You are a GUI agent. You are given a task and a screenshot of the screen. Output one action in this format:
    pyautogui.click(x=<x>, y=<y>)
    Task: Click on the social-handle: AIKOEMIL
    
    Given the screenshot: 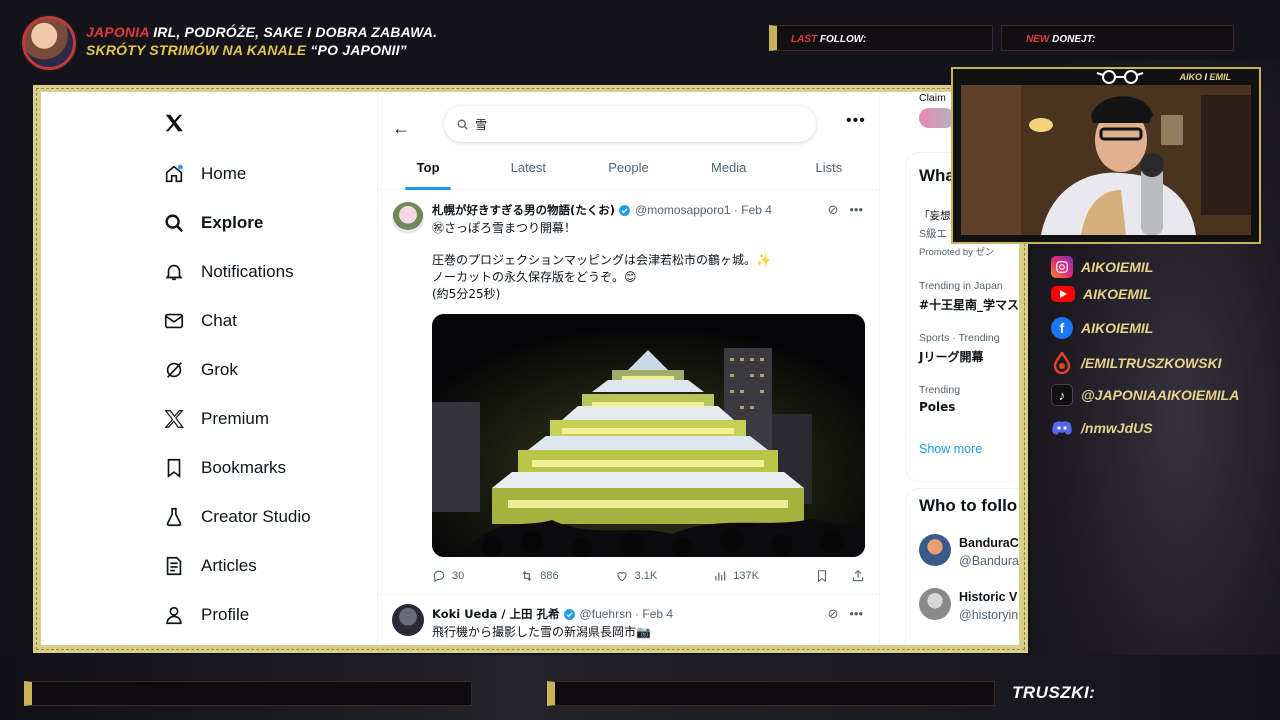 What is the action you would take?
    pyautogui.click(x=1117, y=294)
    